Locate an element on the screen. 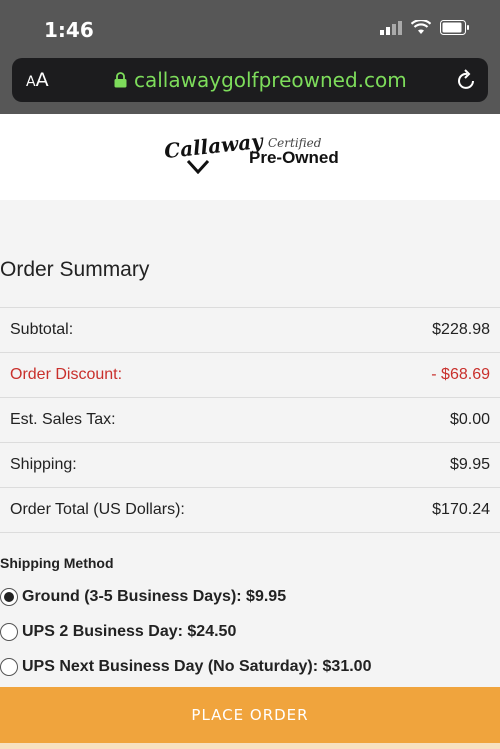 The image size is (500, 749). row-label: Order Total (US Dollars): is located at coordinates (97, 509).